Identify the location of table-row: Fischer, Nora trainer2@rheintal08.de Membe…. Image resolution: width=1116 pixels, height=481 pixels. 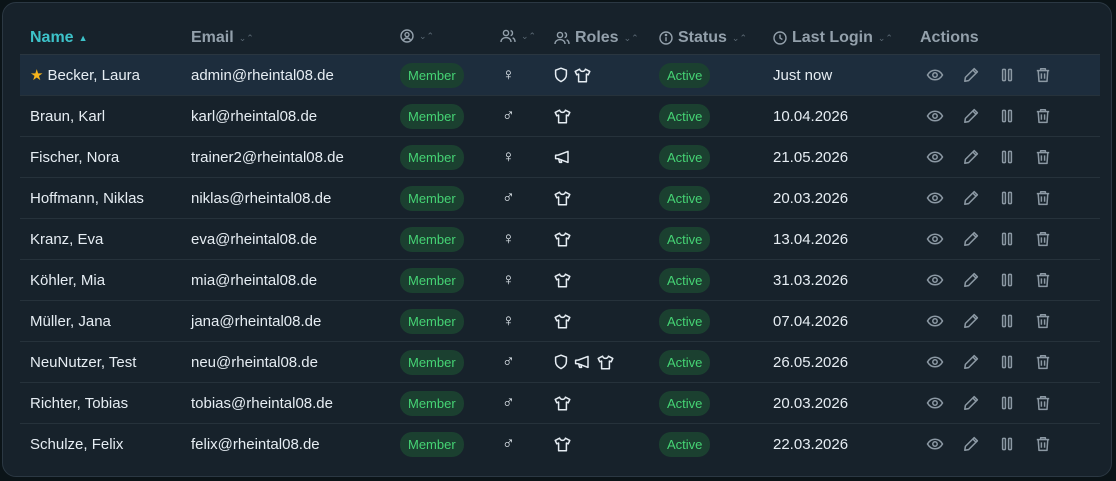
(560, 157).